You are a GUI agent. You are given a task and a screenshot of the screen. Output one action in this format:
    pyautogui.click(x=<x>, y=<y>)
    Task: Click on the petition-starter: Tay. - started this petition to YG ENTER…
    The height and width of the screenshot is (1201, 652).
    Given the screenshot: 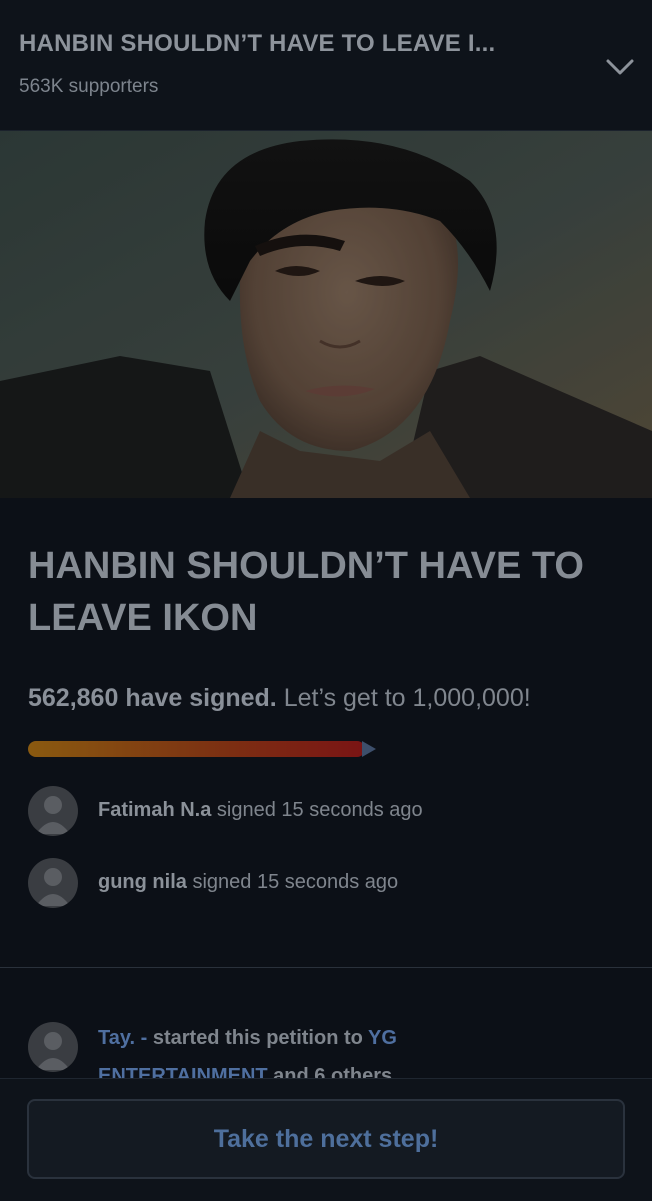 What is the action you would take?
    pyautogui.click(x=328, y=1052)
    